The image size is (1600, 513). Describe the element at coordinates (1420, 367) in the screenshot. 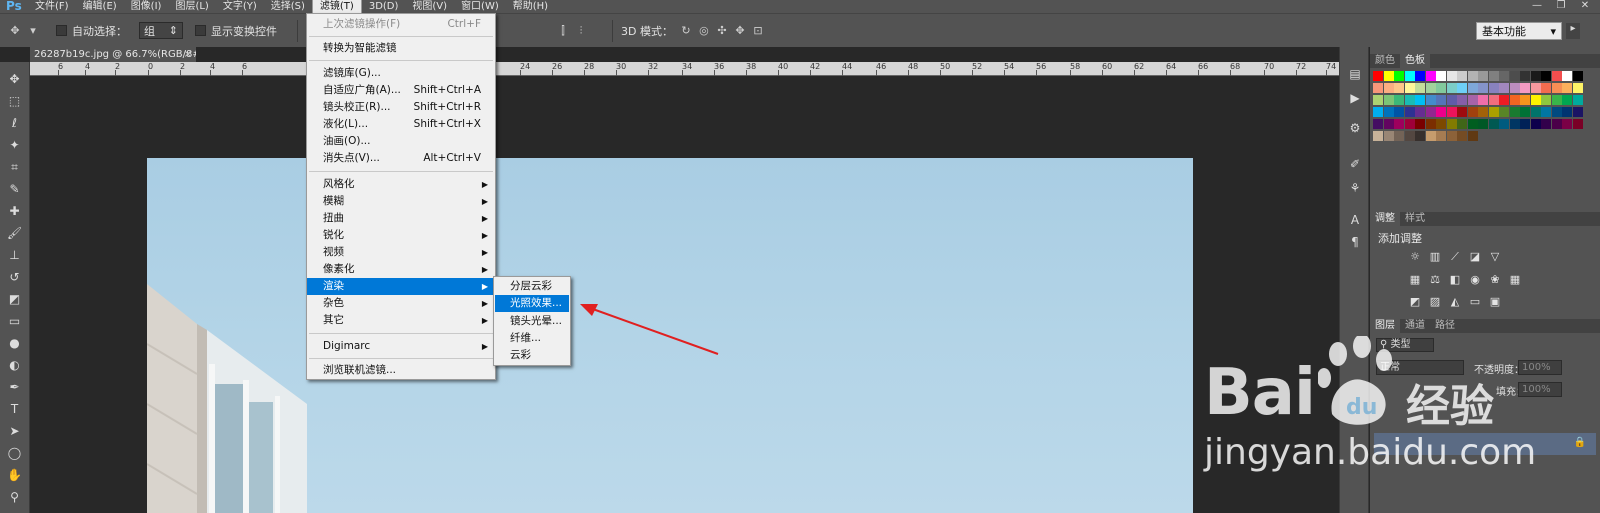

I see `blend-mode-dropdown: 正常` at that location.